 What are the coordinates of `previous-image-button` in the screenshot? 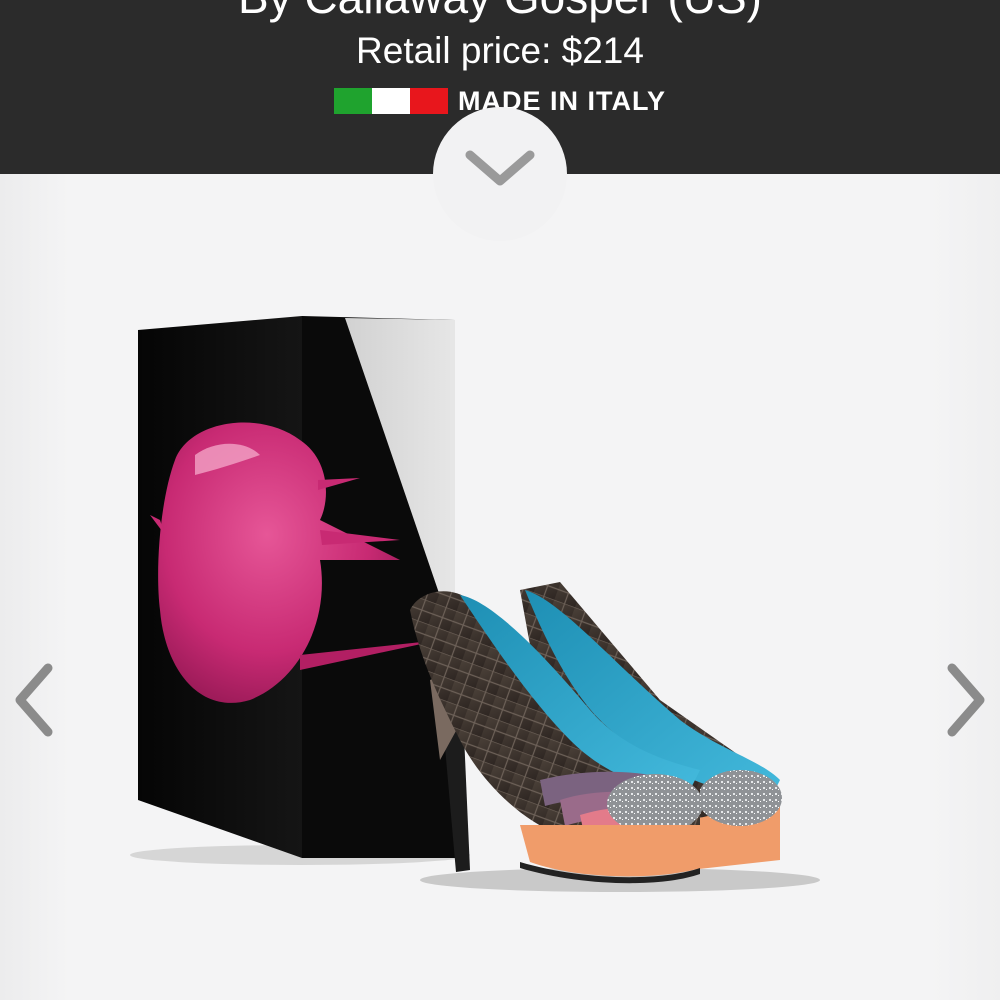 It's located at (34, 700).